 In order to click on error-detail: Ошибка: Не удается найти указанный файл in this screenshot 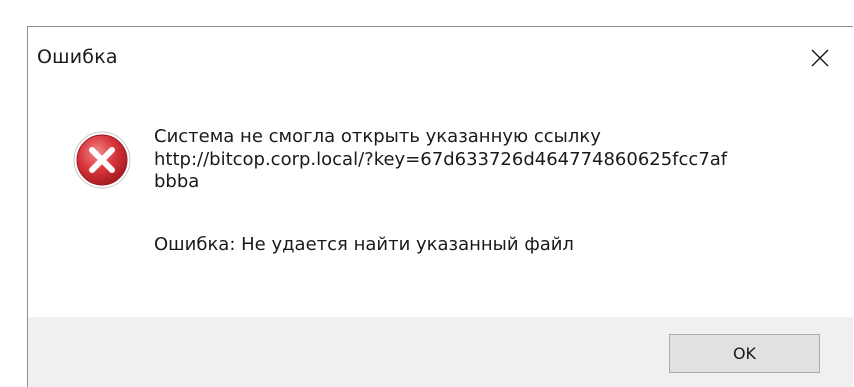, I will do `click(364, 244)`.